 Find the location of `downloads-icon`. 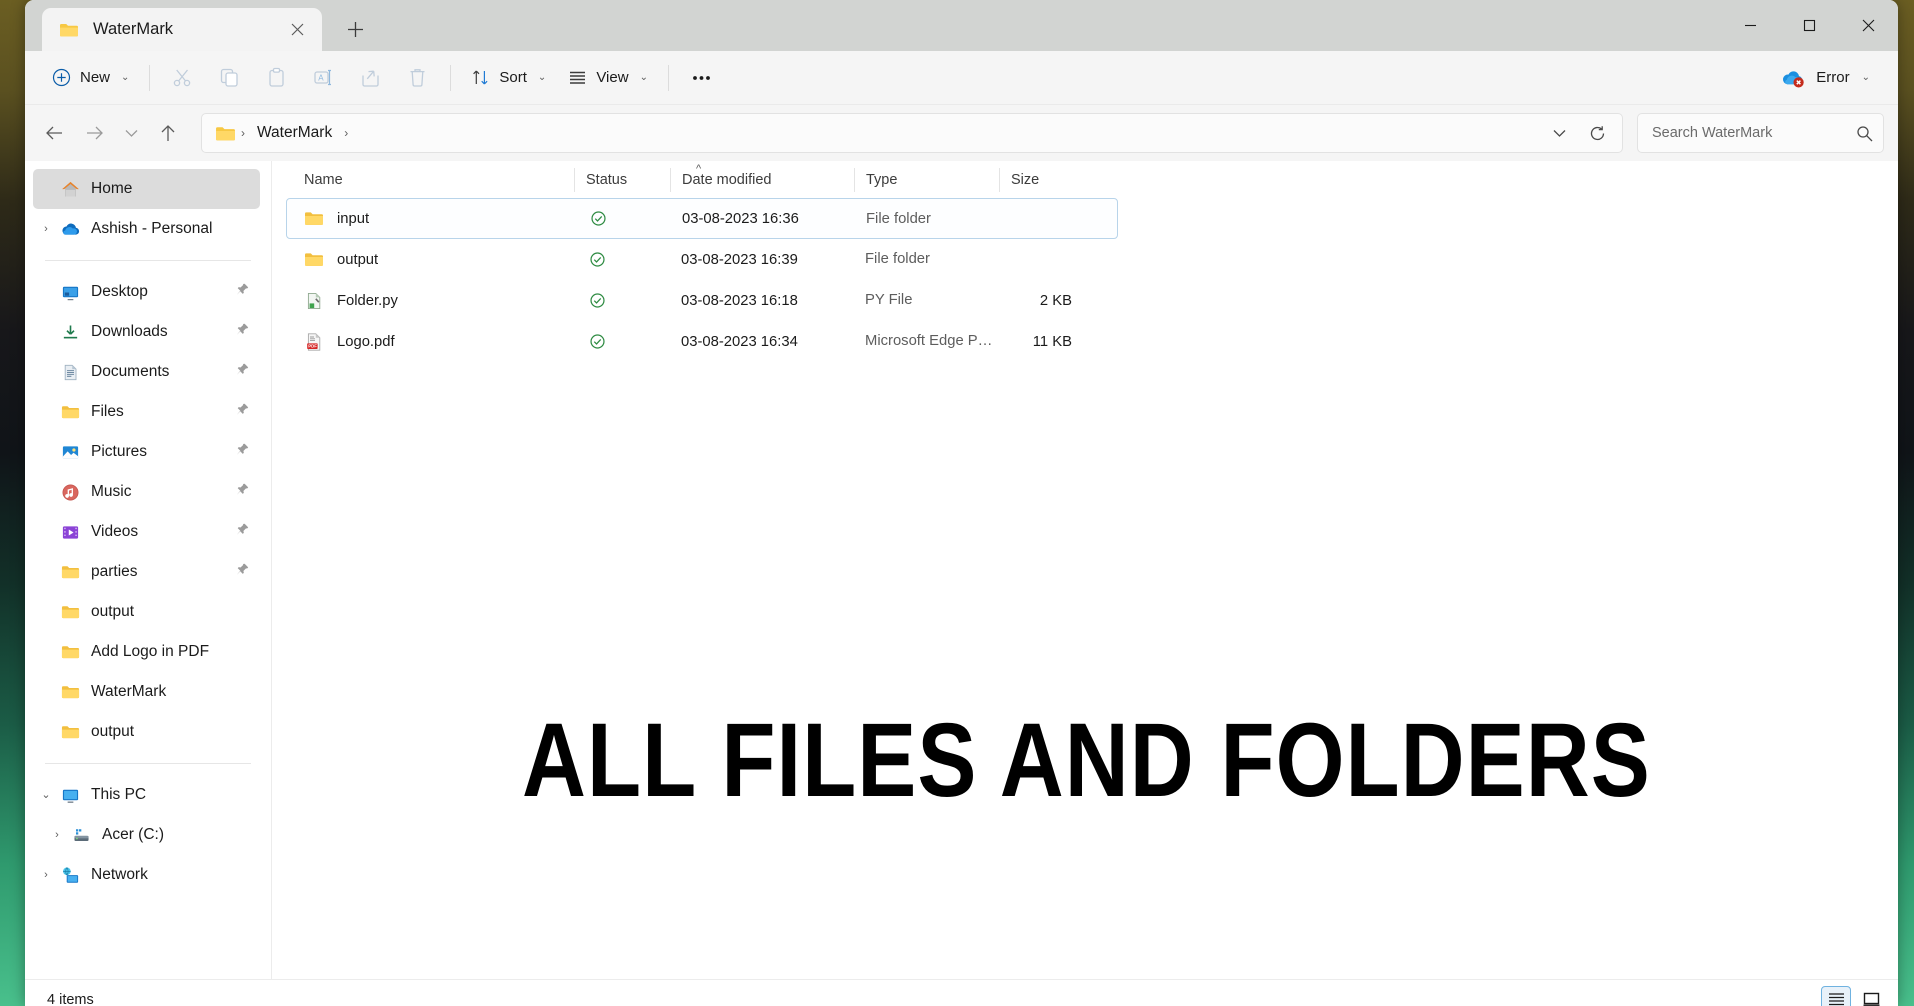

downloads-icon is located at coordinates (70, 331).